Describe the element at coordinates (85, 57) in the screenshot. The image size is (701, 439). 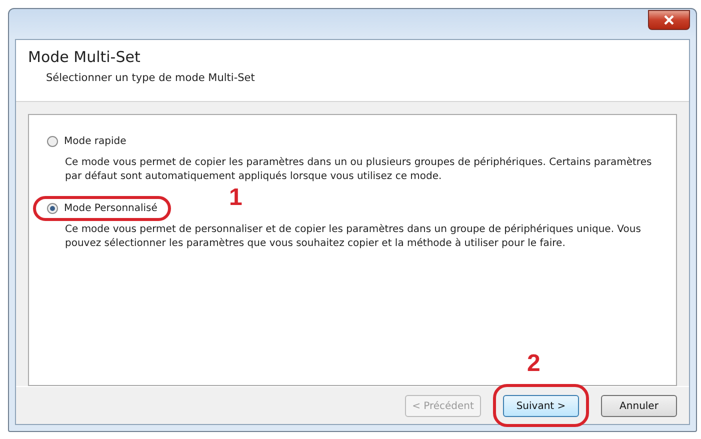
I see `dialog-heading: Mode Multi-Set` at that location.